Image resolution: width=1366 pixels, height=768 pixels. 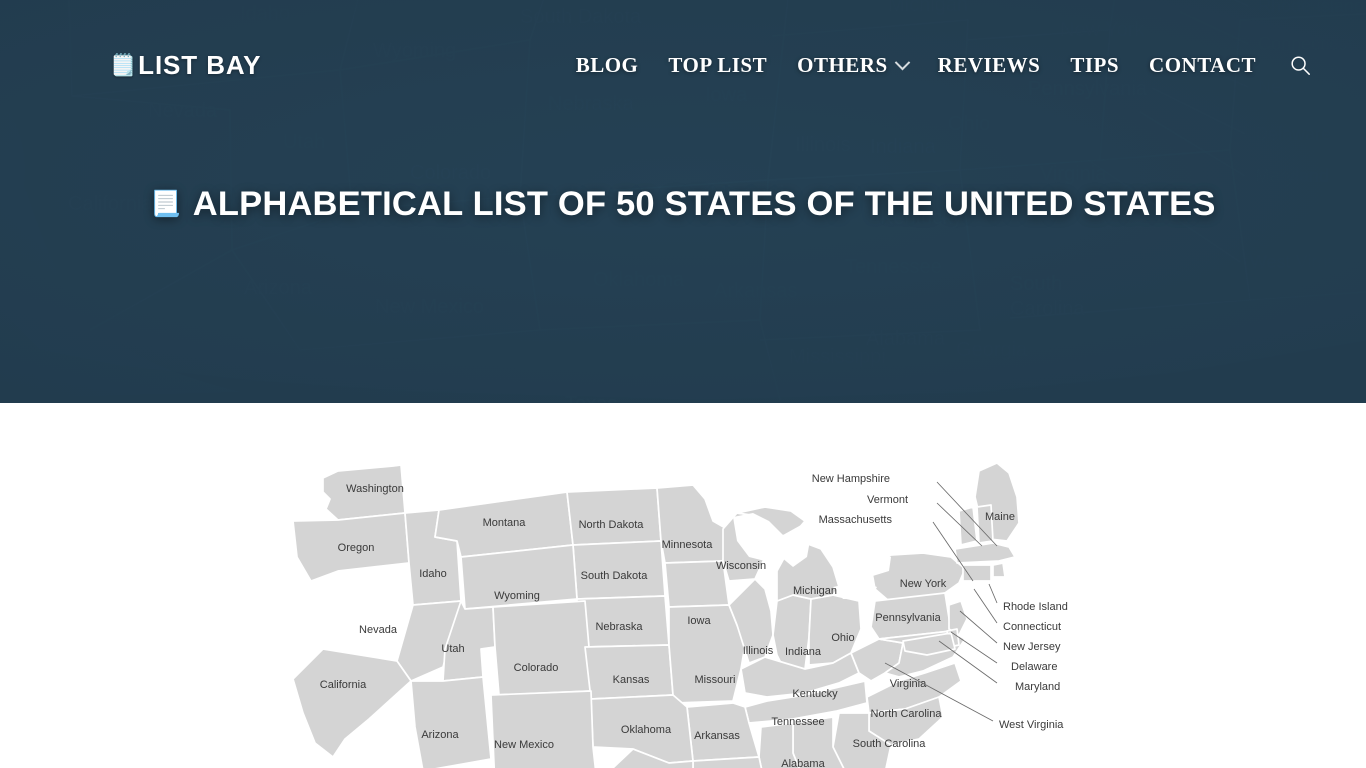 I want to click on state-callout-label: New Jersey, so click(x=1032, y=647).